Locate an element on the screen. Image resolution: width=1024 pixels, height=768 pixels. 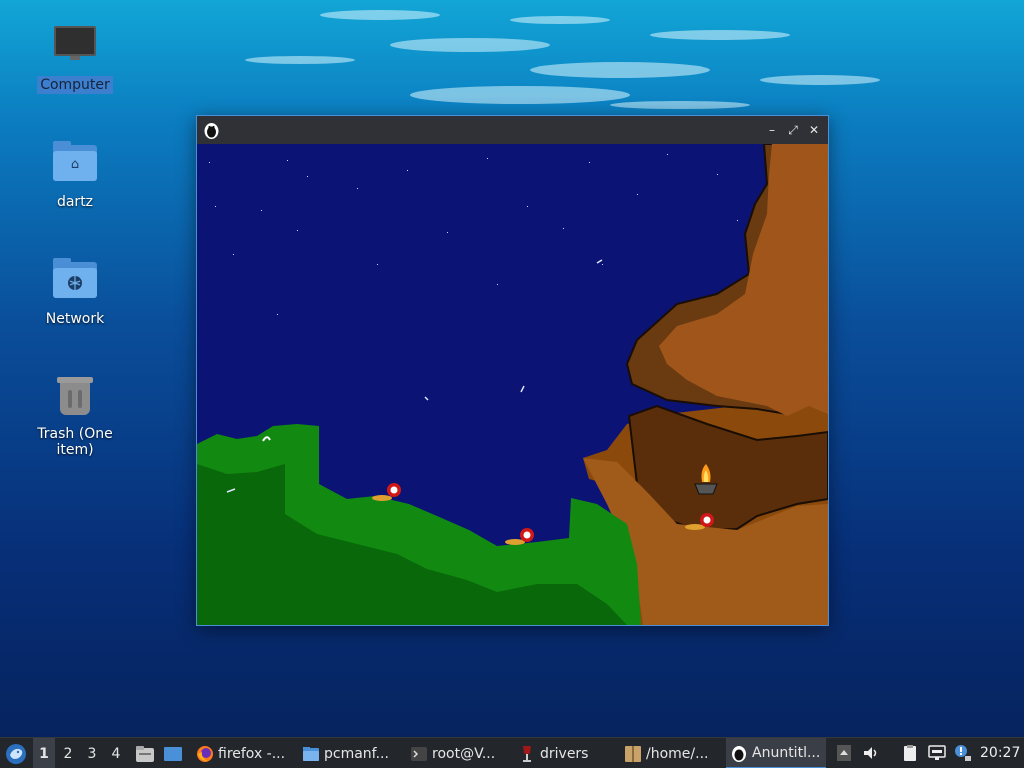
terminal-icon is located at coordinates (419, 753).